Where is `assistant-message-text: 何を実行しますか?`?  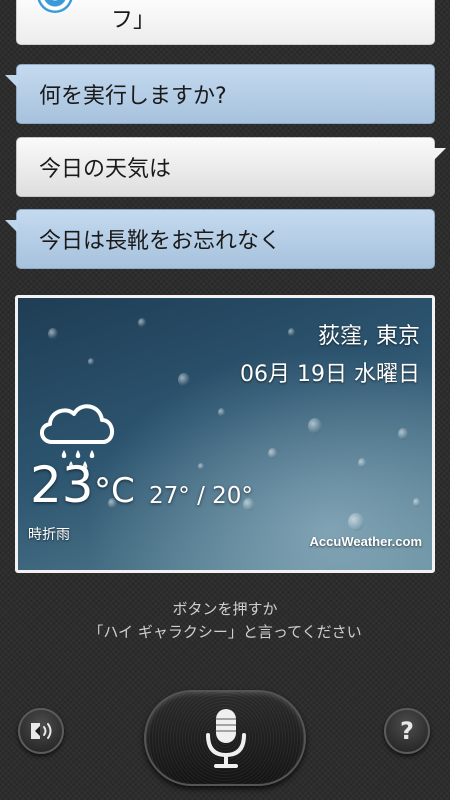
assistant-message-text: 何を実行しますか? is located at coordinates (133, 96).